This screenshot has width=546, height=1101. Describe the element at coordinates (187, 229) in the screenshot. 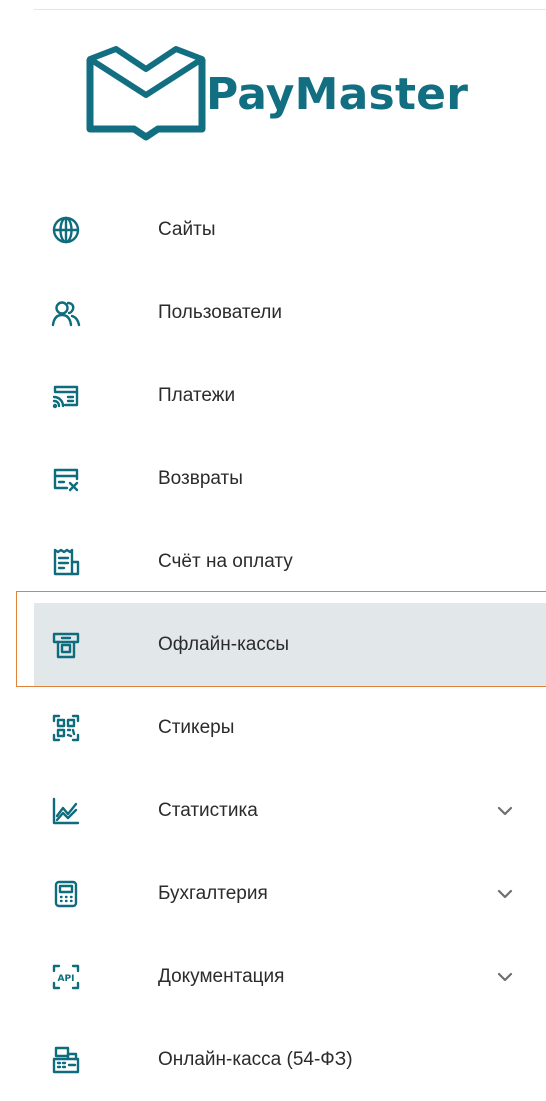

I see `sidebar-item-label: Сайты` at that location.